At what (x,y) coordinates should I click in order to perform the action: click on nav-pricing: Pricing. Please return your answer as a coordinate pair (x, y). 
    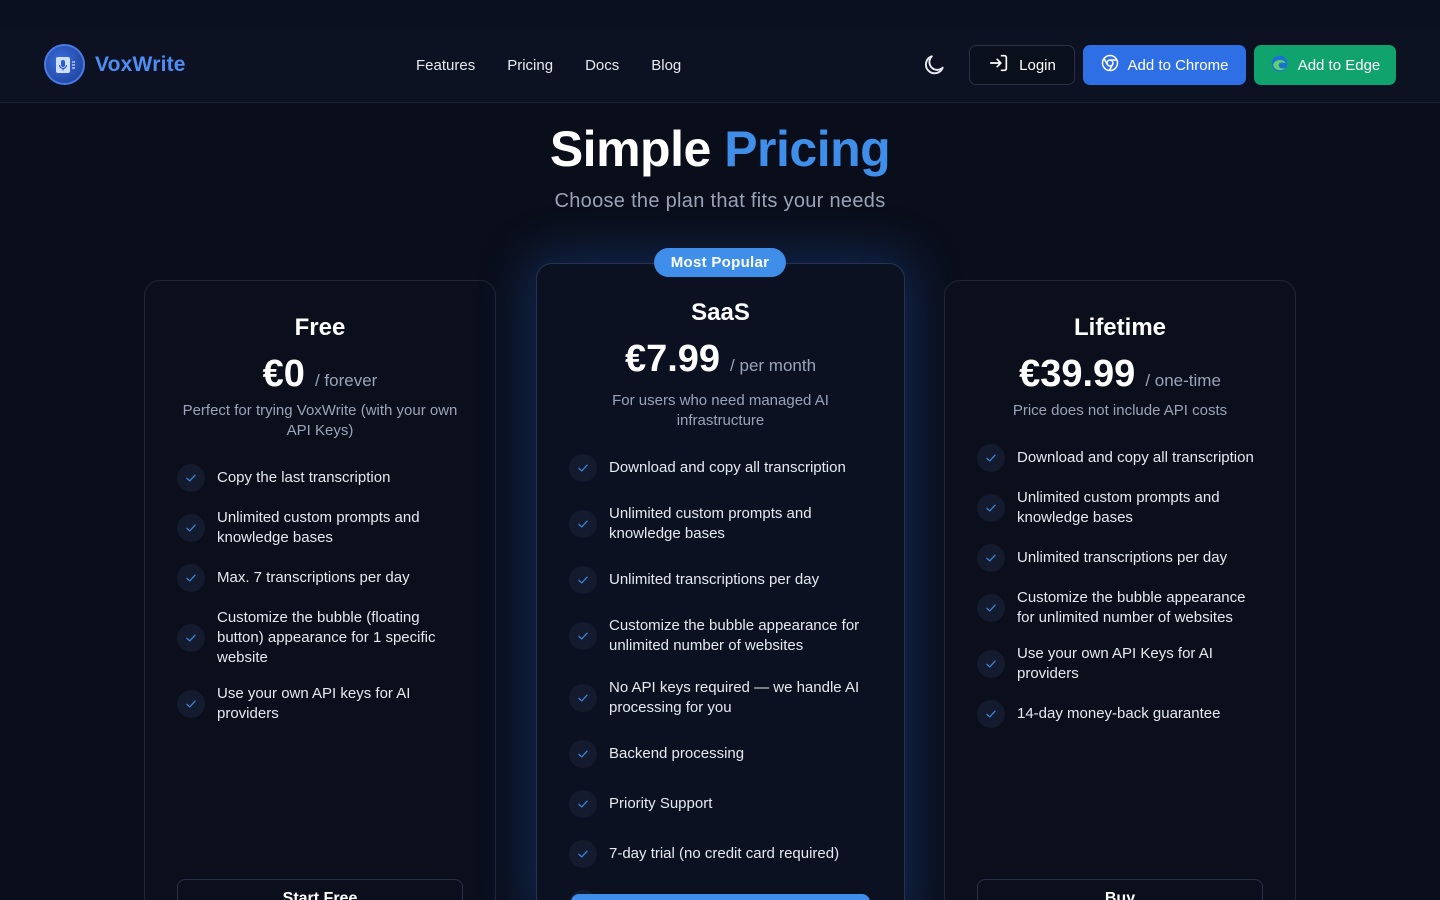
    Looking at the image, I should click on (530, 65).